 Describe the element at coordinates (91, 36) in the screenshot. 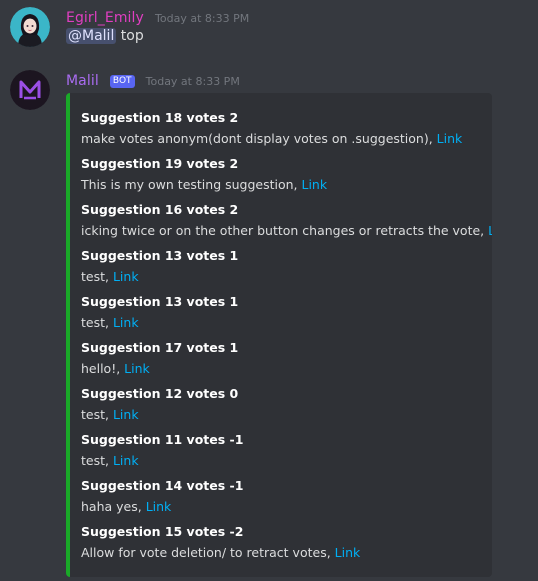

I see `user-mention: @Malil` at that location.